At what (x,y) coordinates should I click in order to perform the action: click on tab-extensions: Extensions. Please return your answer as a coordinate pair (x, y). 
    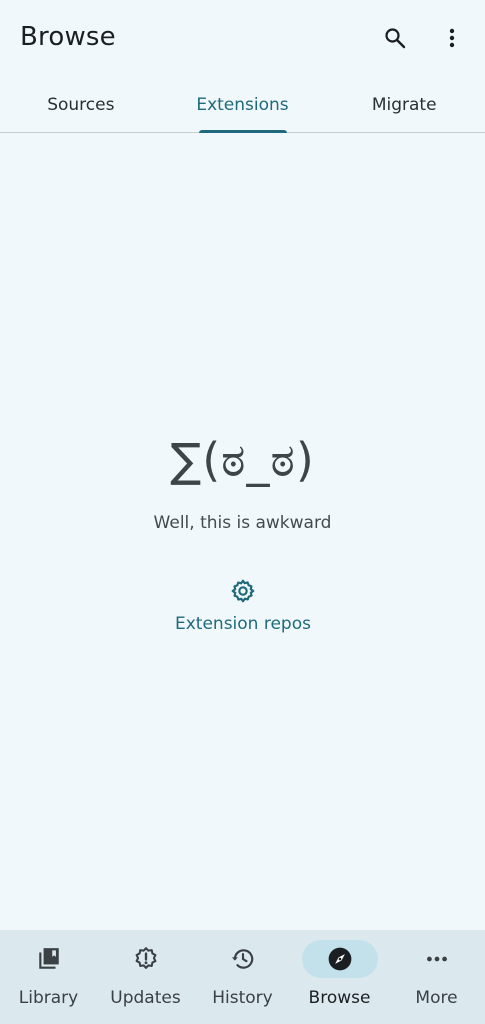
    Looking at the image, I should click on (243, 105).